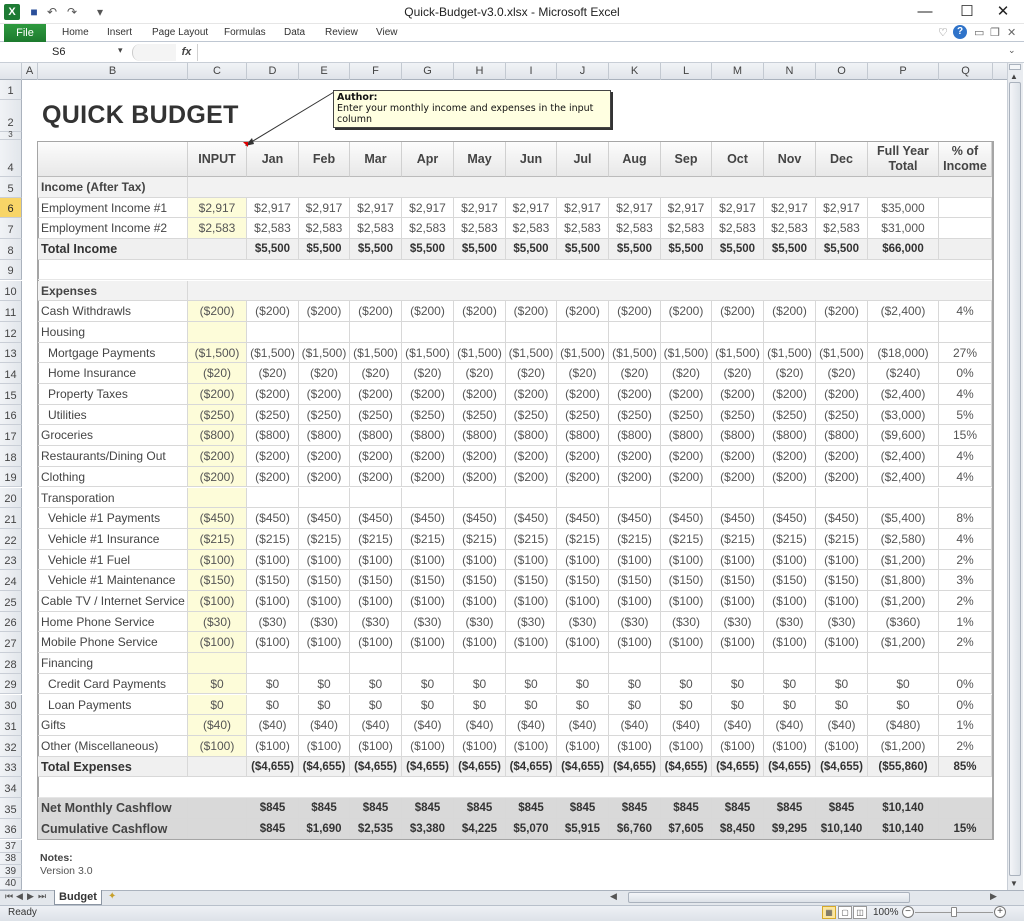 Image resolution: width=1024 pixels, height=921 pixels. What do you see at coordinates (154, 52) in the screenshot?
I see `formula-bar-splitter` at bounding box center [154, 52].